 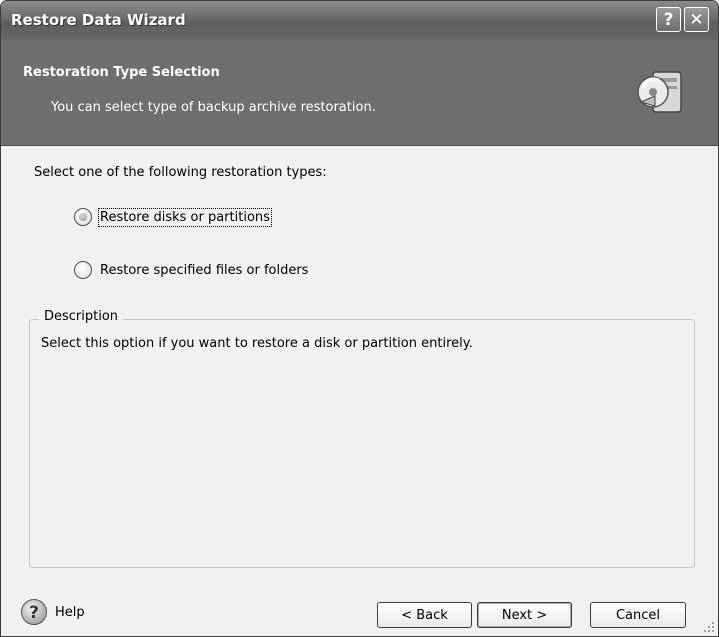 I want to click on option-restore-files: Restore specified files or folders, so click(x=191, y=270).